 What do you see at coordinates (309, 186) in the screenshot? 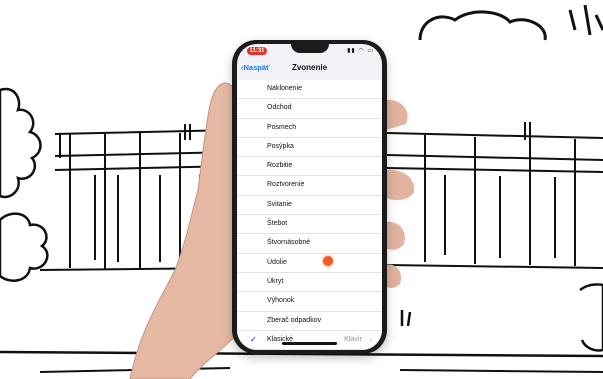
I see `ringtone-item: Roztvorenie` at bounding box center [309, 186].